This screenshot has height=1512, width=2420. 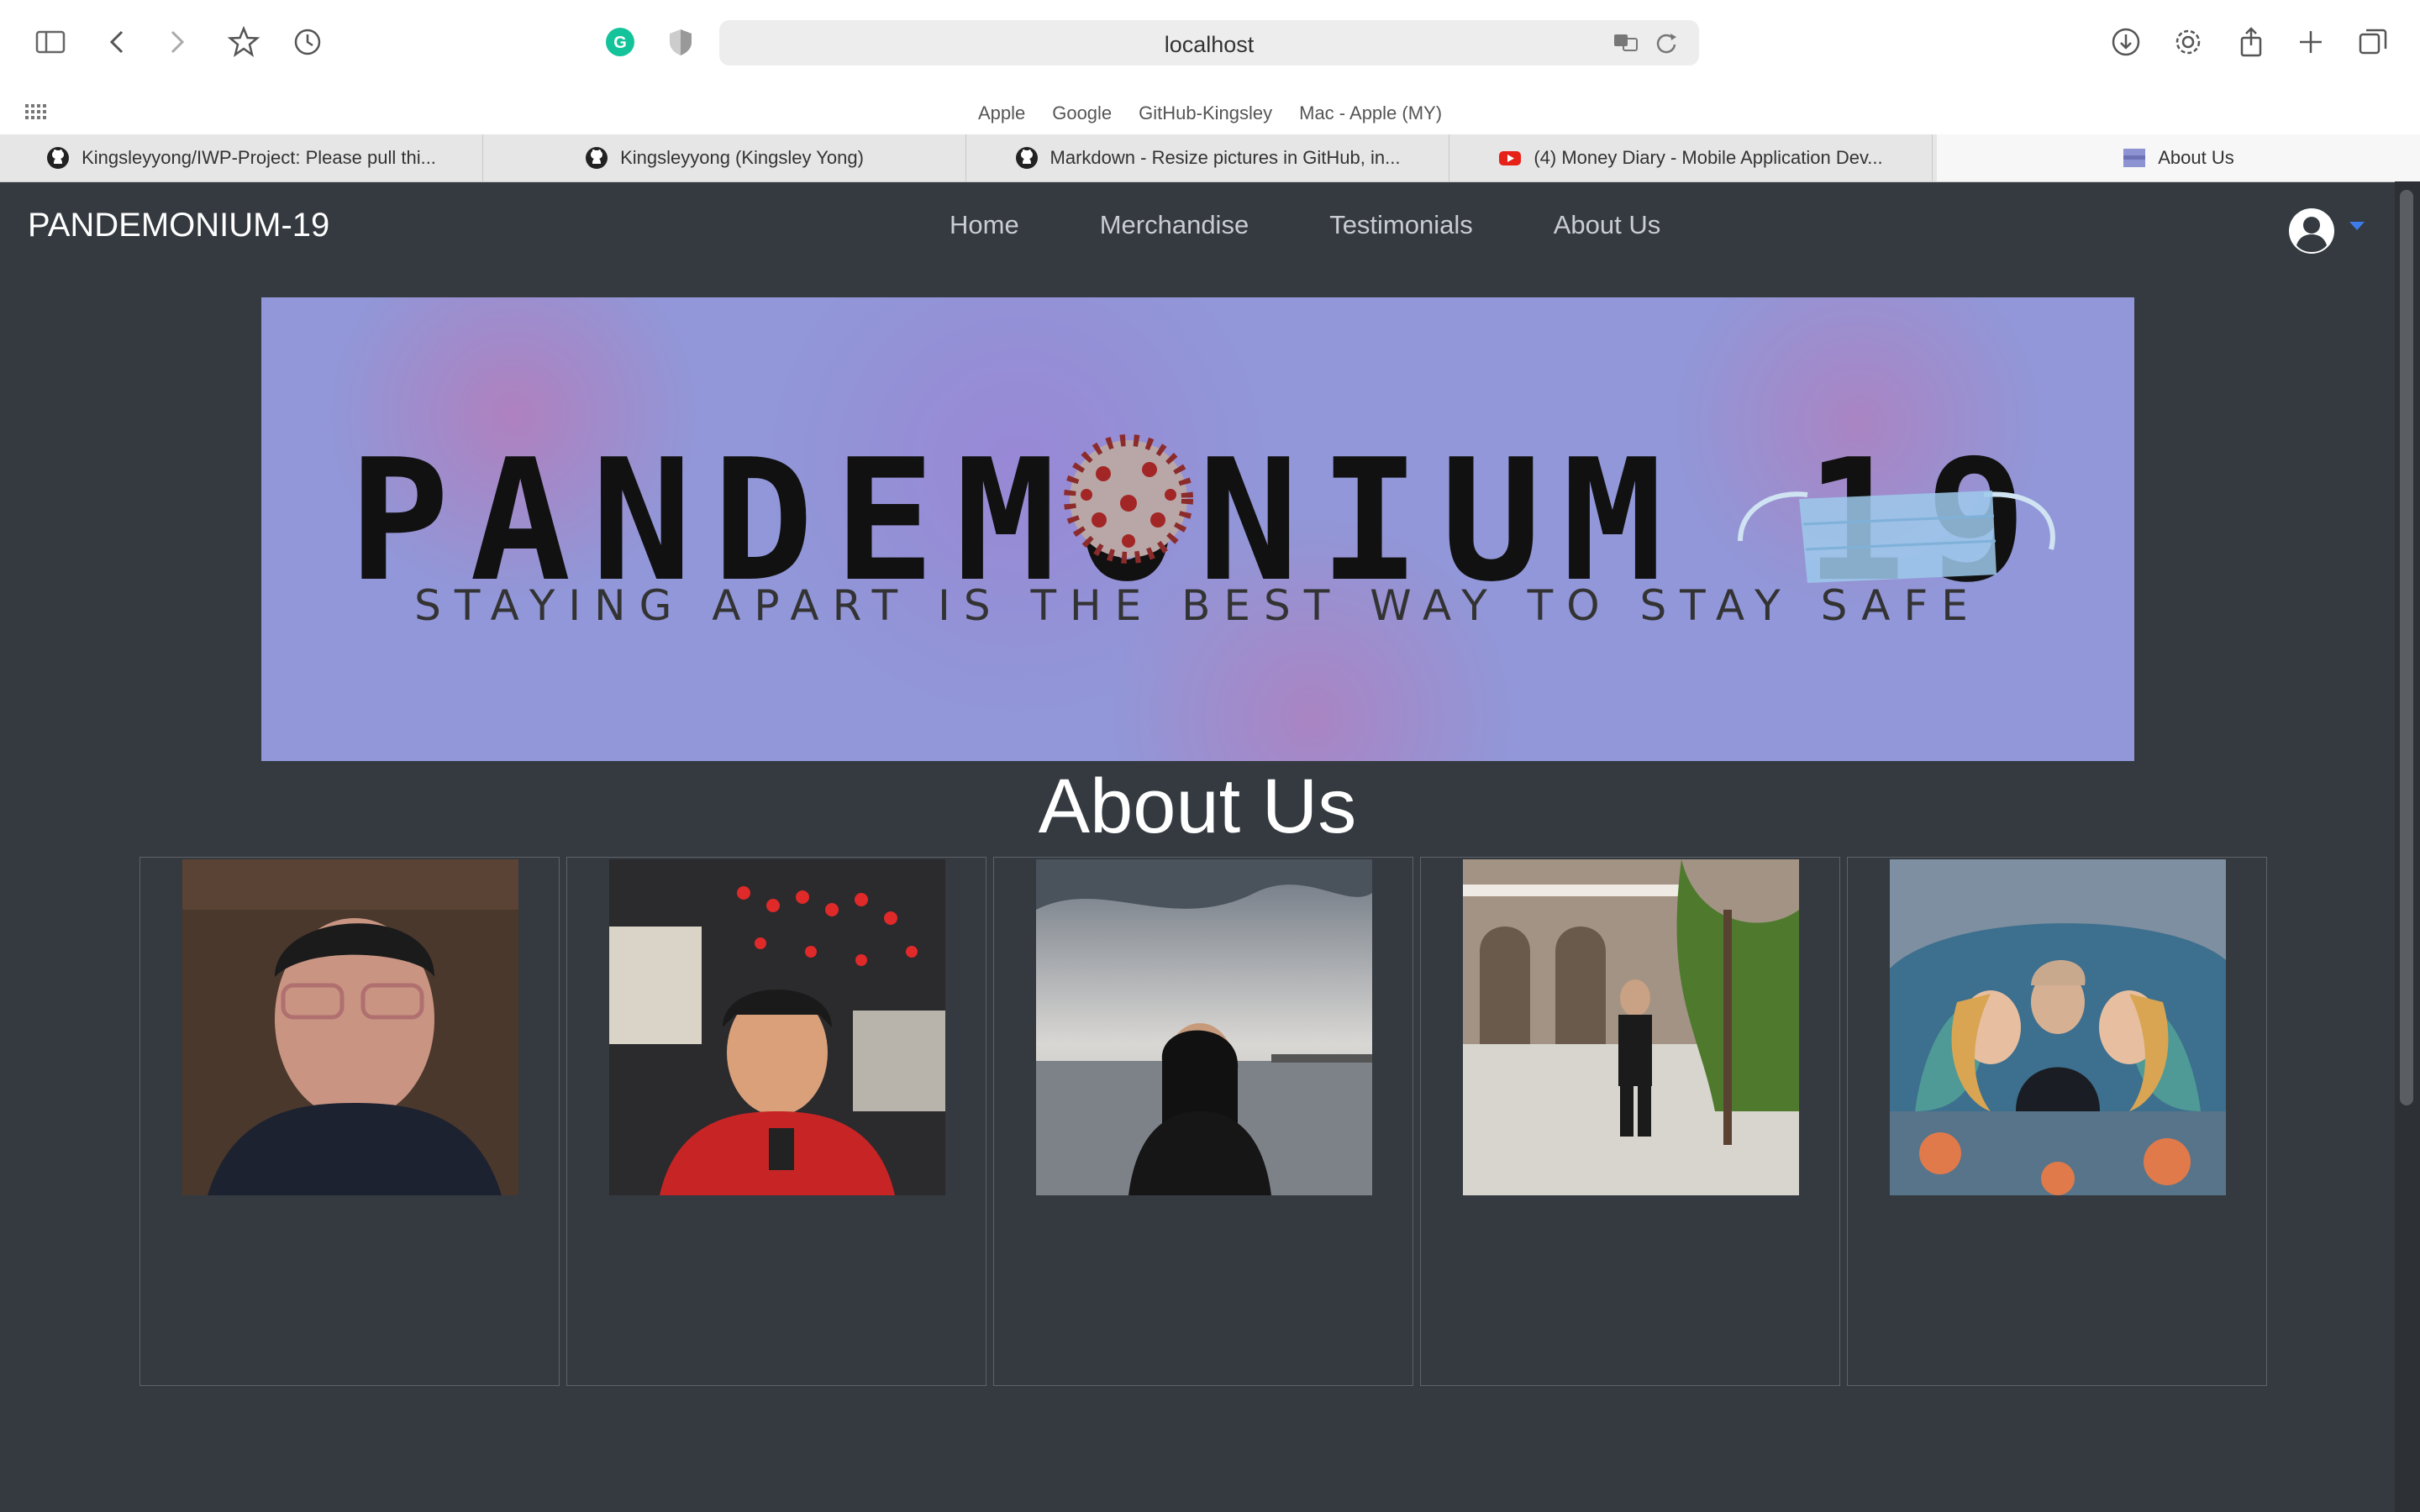 What do you see at coordinates (2126, 42) in the screenshot?
I see `downloads-icon` at bounding box center [2126, 42].